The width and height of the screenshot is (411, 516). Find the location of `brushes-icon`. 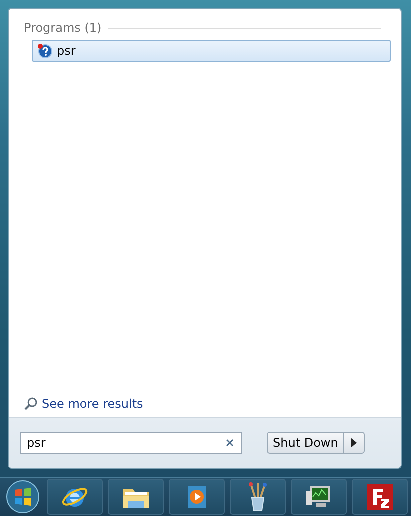

brushes-icon is located at coordinates (258, 497).